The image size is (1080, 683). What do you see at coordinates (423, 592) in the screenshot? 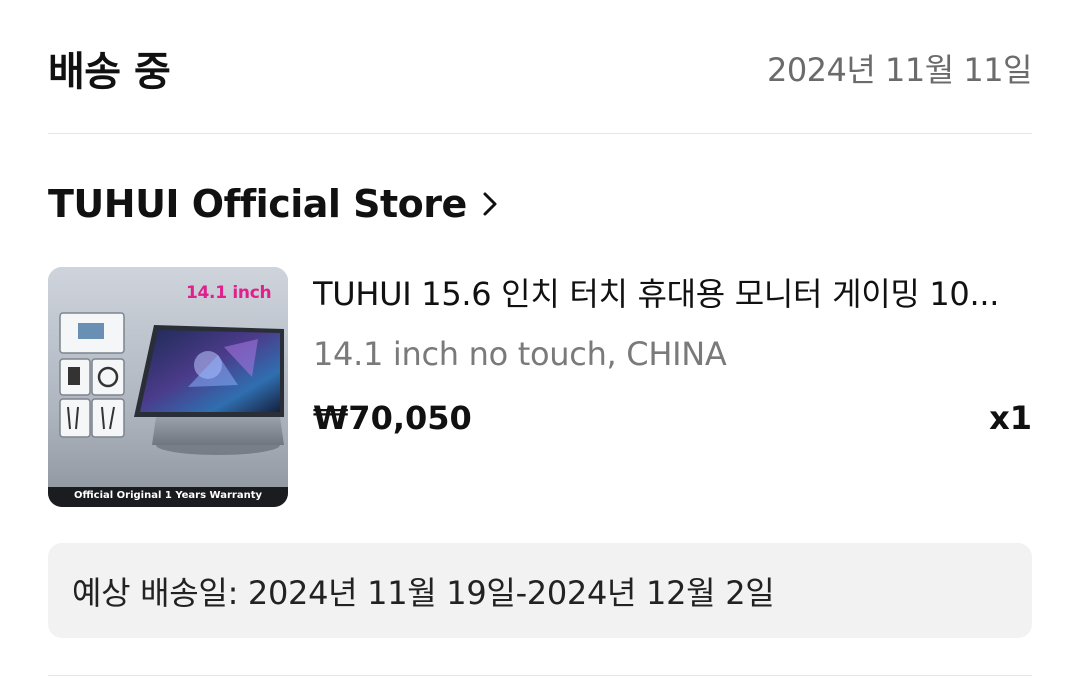
I see `estimated-delivery-text: 예상 배송일: 2024년 11월 19일-2024년 12월 2일` at bounding box center [423, 592].